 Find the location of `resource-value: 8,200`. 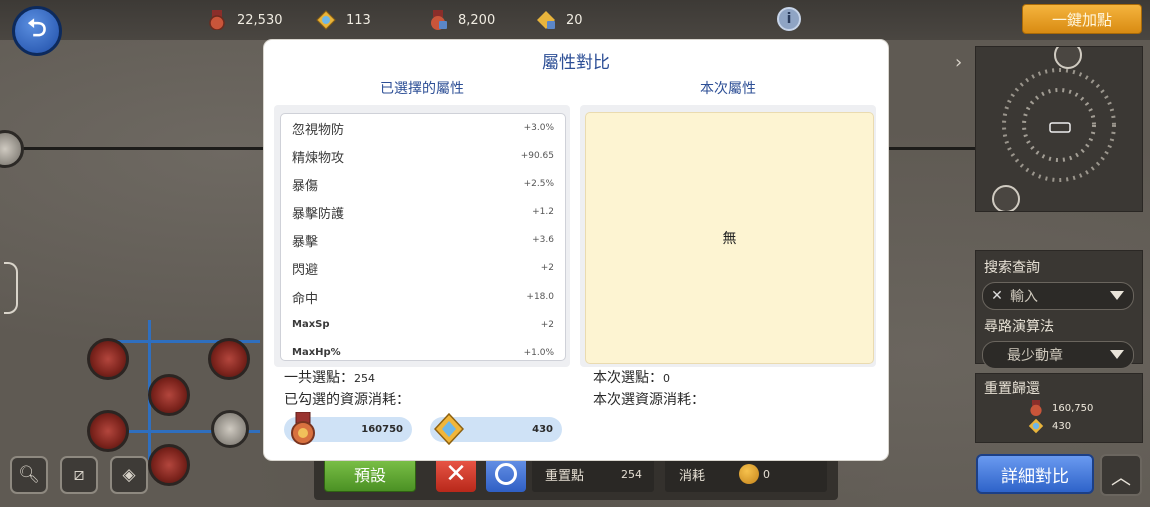

resource-value: 8,200 is located at coordinates (477, 20).